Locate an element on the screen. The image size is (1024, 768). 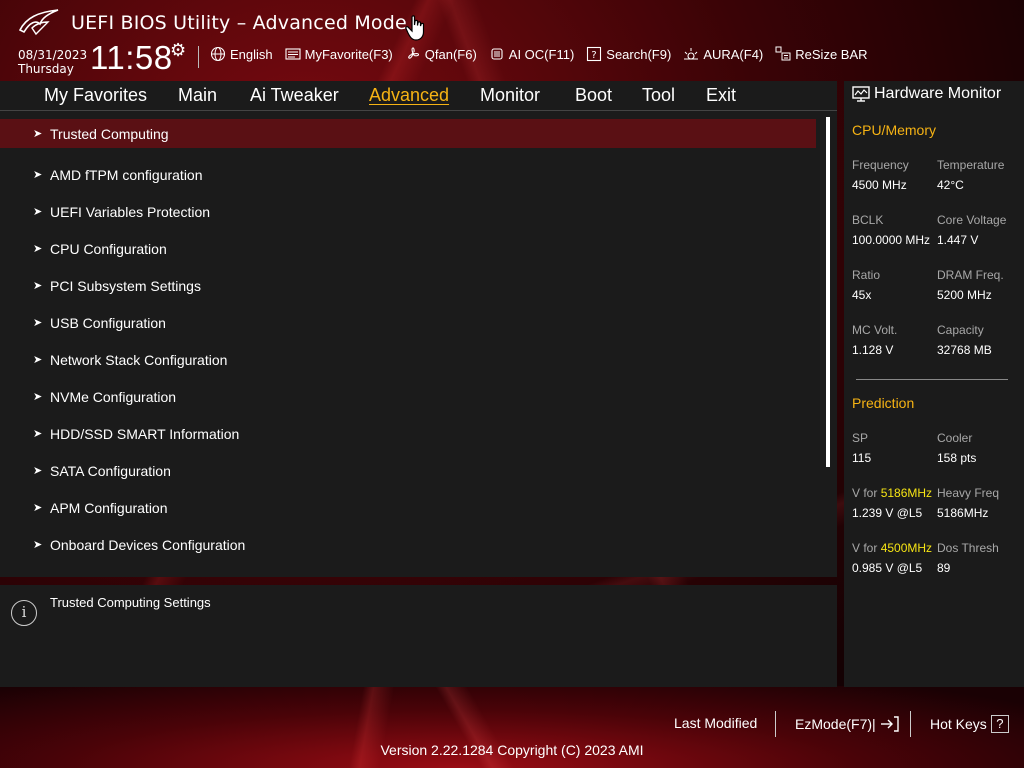
help-panel: i Trusted Computing Settings is located at coordinates (418, 636).